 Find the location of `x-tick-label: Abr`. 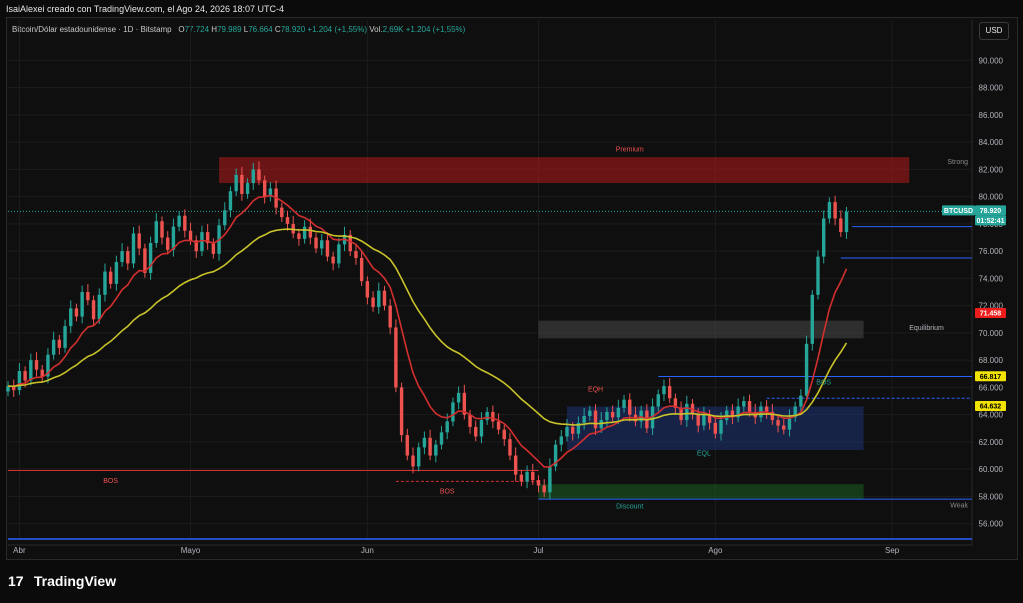

x-tick-label: Abr is located at coordinates (19, 550).